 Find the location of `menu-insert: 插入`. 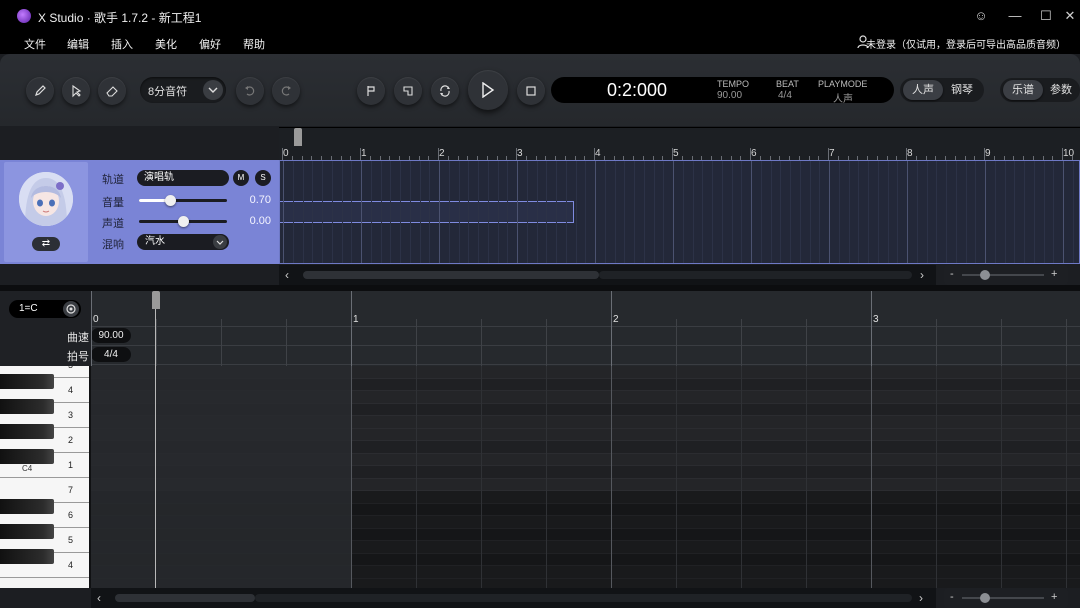

menu-insert: 插入 is located at coordinates (122, 44).